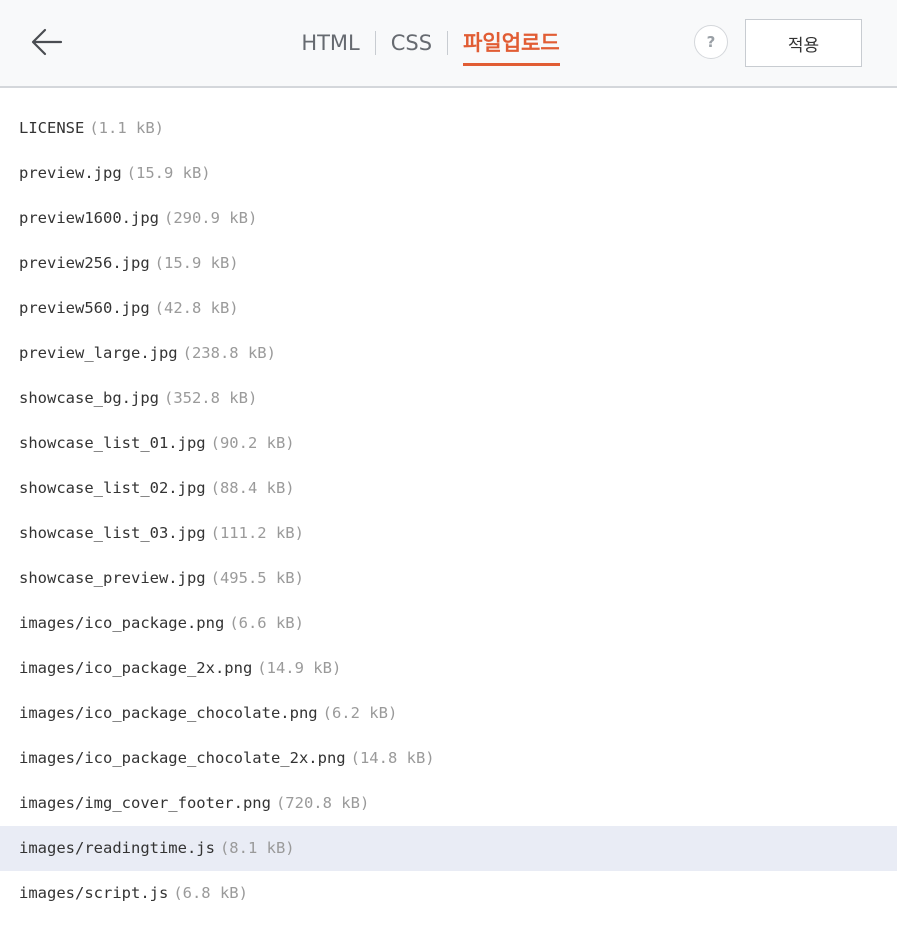 The image size is (897, 940). Describe the element at coordinates (448, 803) in the screenshot. I see `file-list-item: images/img_cover_footer.png (720.8 kB)` at that location.